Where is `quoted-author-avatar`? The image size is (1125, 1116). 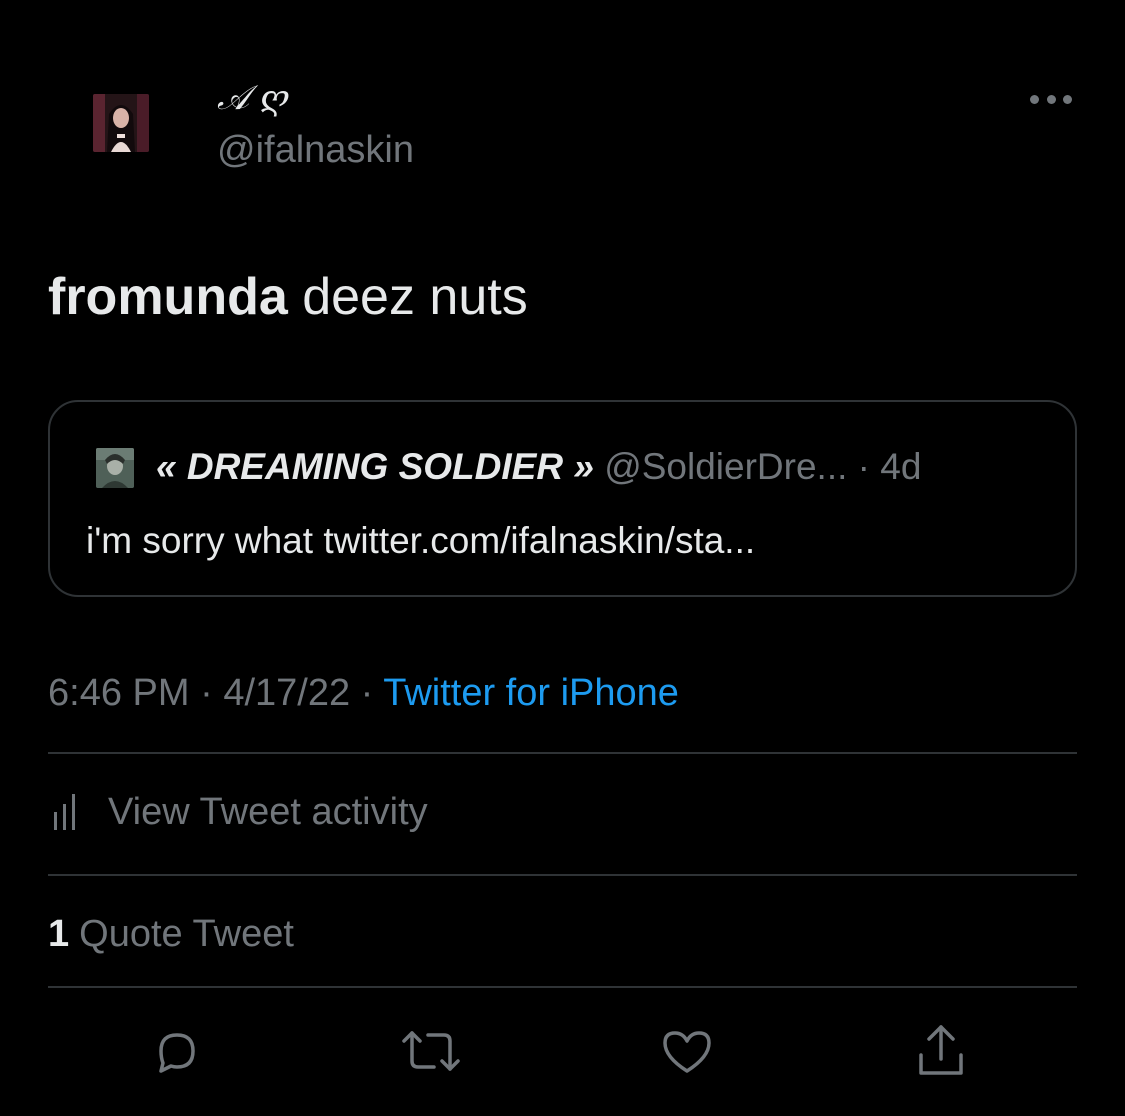
quoted-author-avatar is located at coordinates (115, 468).